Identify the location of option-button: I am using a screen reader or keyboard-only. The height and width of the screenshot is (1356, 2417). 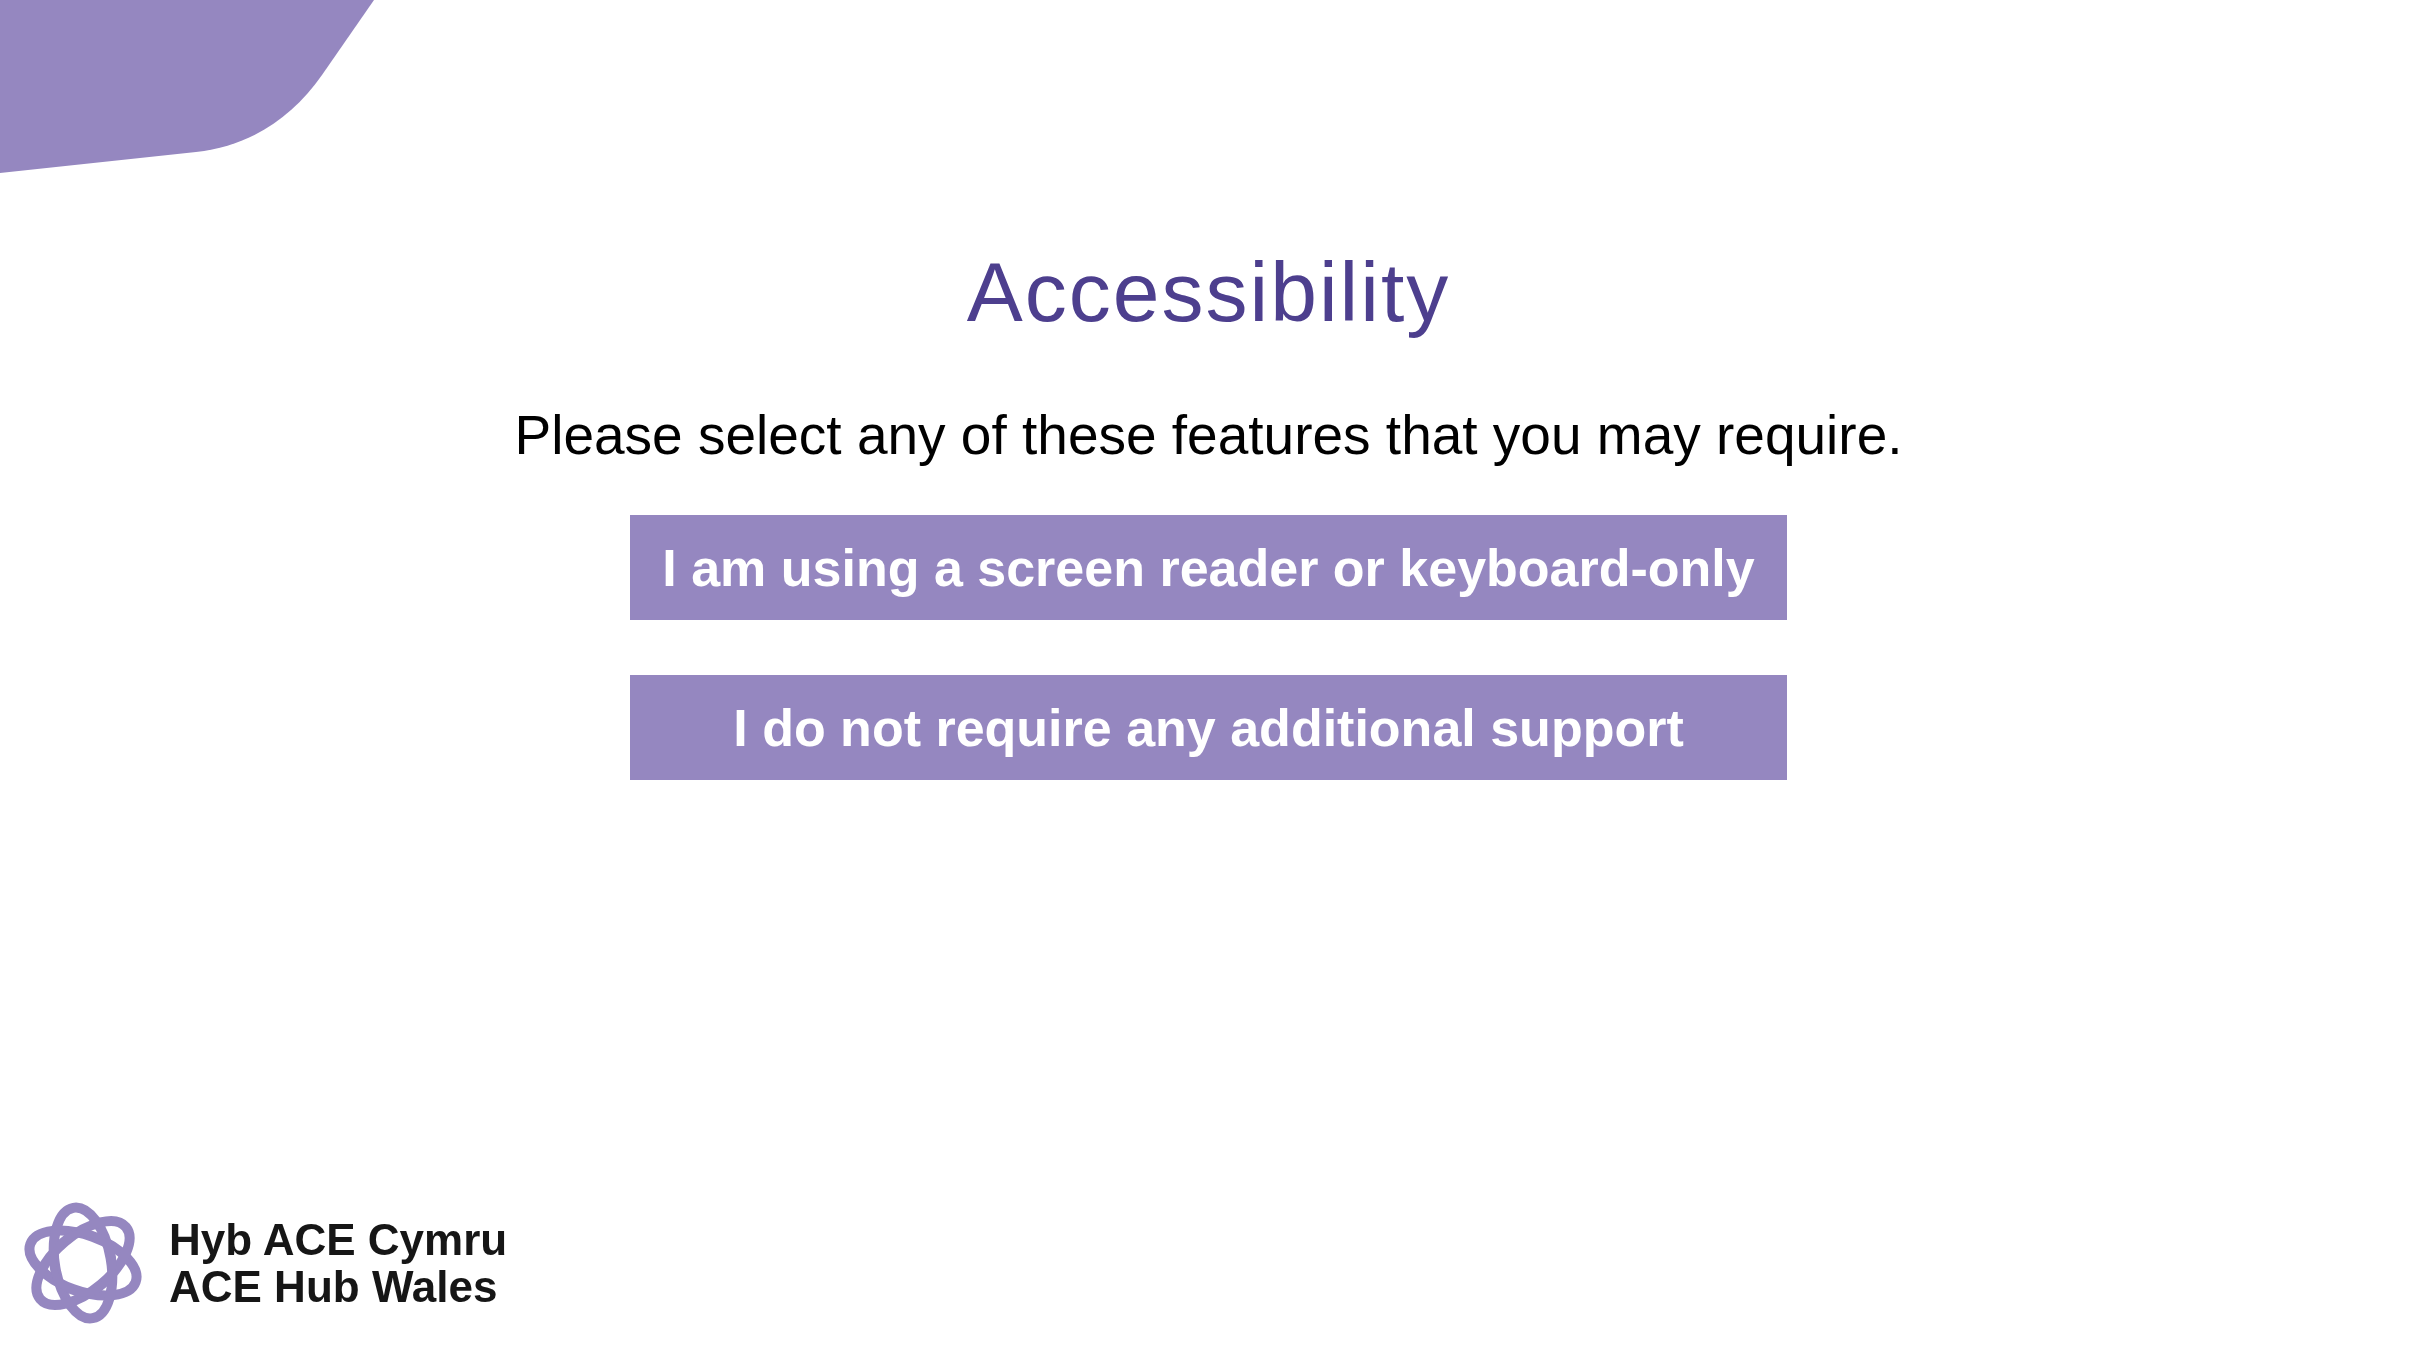
(1208, 568).